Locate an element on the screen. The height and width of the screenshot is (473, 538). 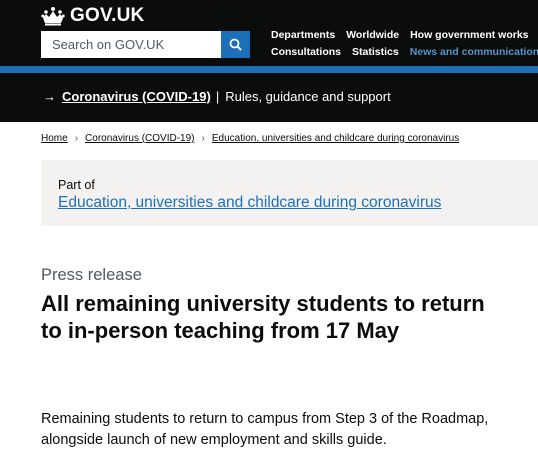
breadcrumb-home: Home is located at coordinates (54, 138).